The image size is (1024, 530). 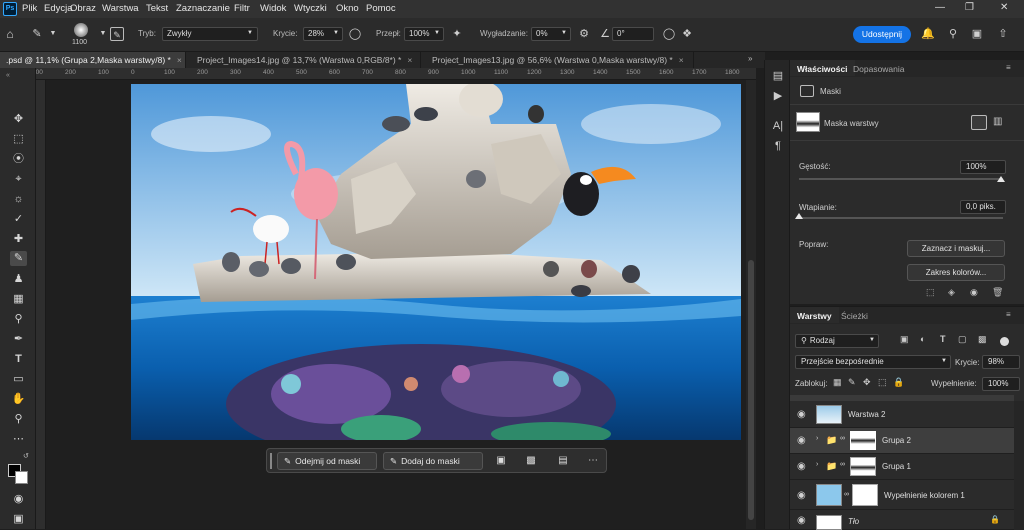 I want to click on blend-mode-select: Przejście bezpośrednie ▼, so click(x=873, y=362).